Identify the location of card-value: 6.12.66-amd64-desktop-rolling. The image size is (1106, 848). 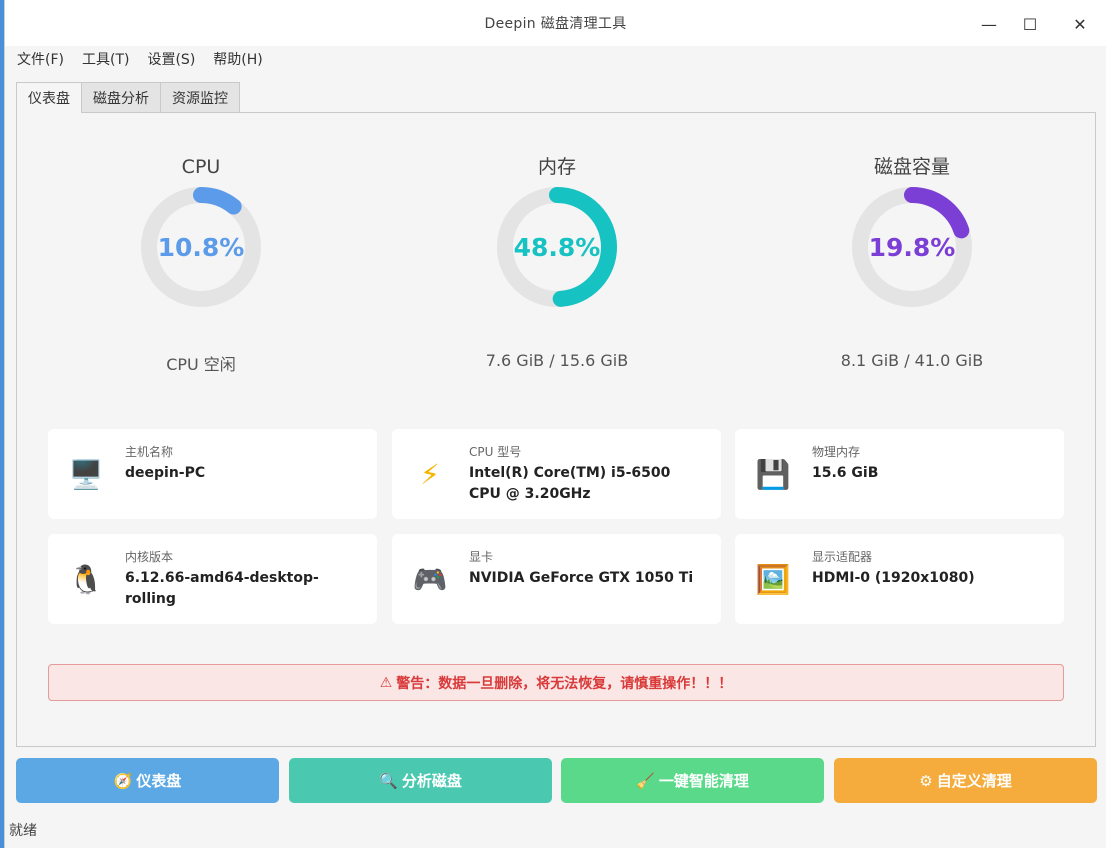
(222, 588).